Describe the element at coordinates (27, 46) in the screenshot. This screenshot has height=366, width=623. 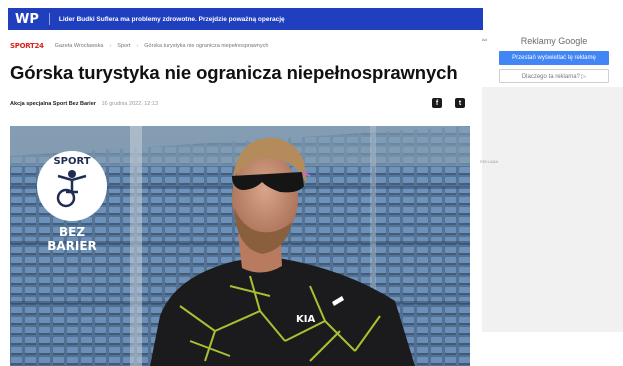
I see `sport24-logo: SPORT24` at that location.